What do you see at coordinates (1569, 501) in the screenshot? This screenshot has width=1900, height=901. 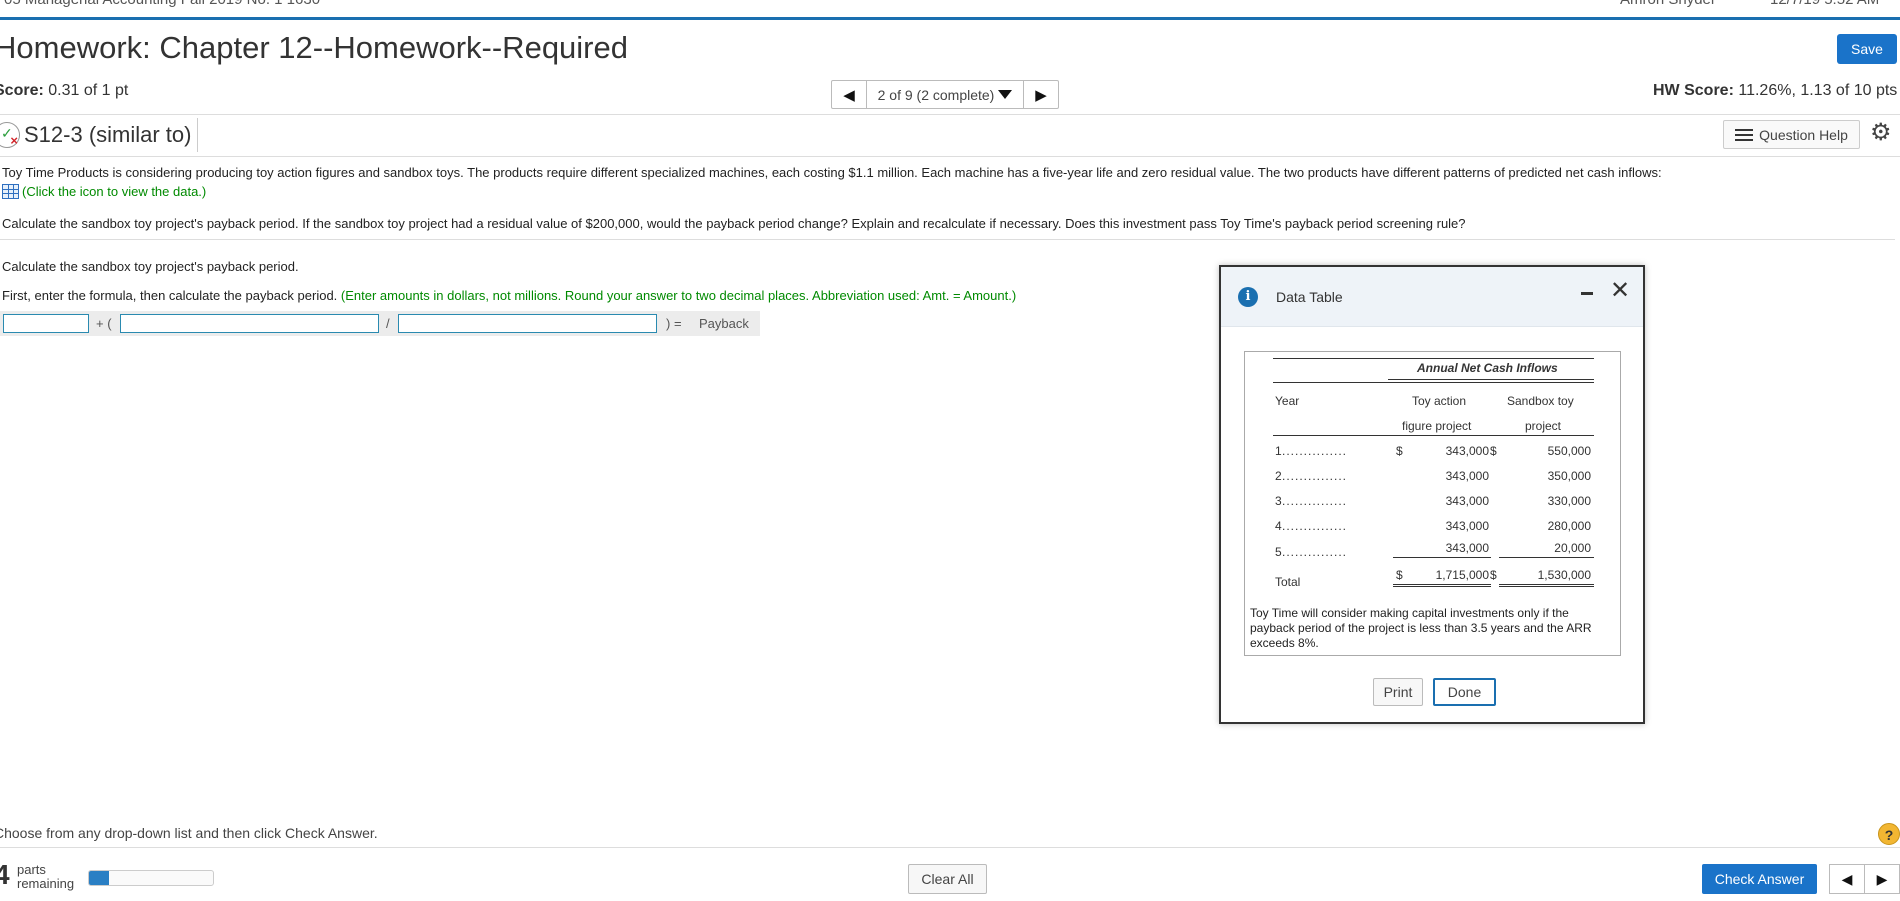 I see `sandbox-cell: 330,000` at bounding box center [1569, 501].